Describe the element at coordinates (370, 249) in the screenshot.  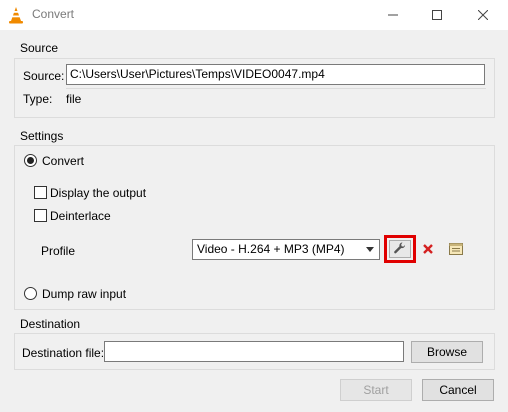
I see `chevron-down-icon` at that location.